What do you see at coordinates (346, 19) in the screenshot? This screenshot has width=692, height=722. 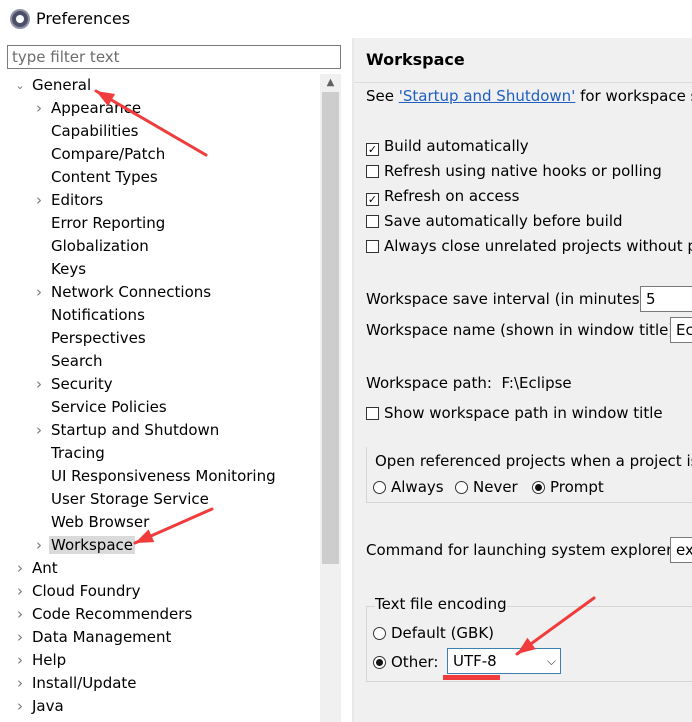 I see `title-bar: Preferences` at bounding box center [346, 19].